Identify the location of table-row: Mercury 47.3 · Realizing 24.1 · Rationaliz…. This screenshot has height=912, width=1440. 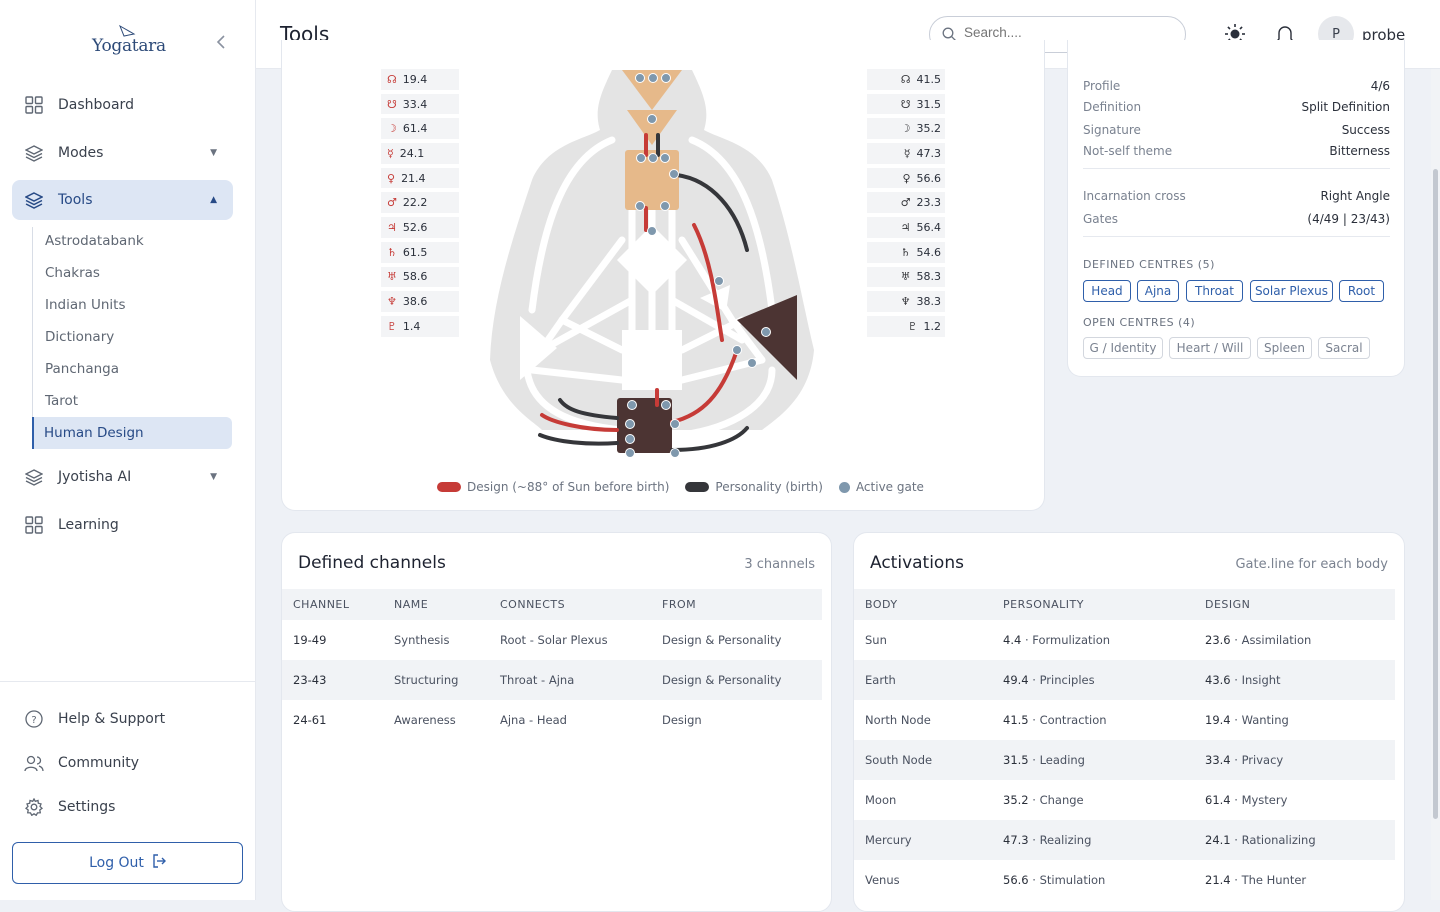
(1124, 840).